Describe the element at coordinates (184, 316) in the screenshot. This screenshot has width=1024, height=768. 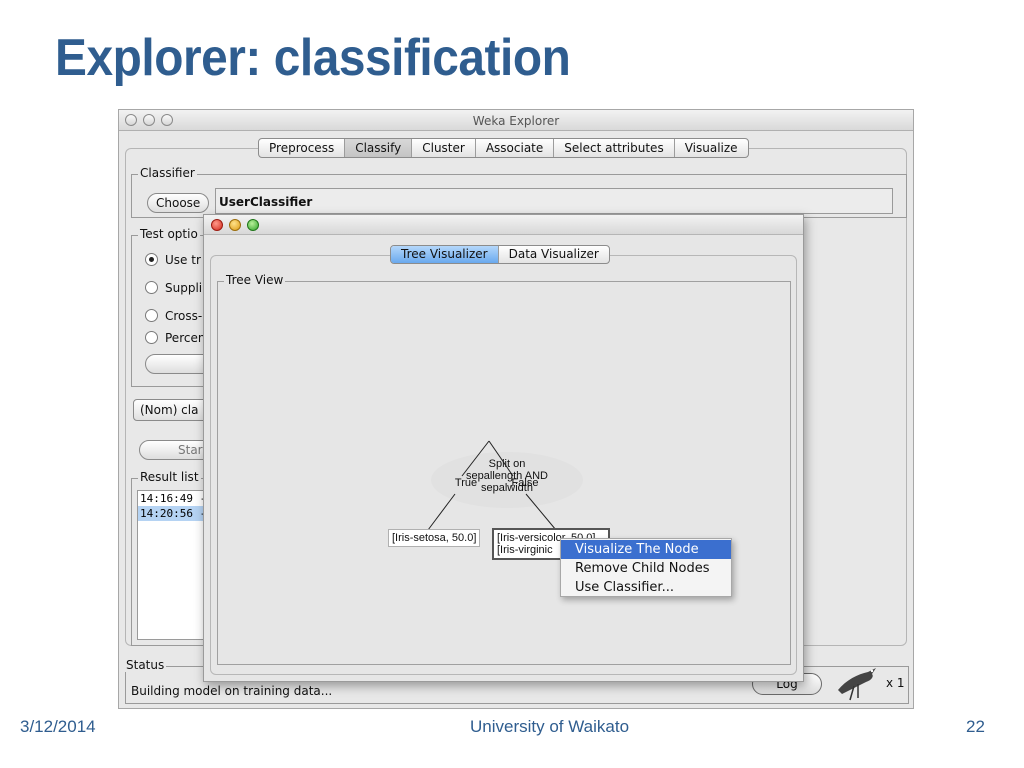
I see `option-cross-label: Cross-` at that location.